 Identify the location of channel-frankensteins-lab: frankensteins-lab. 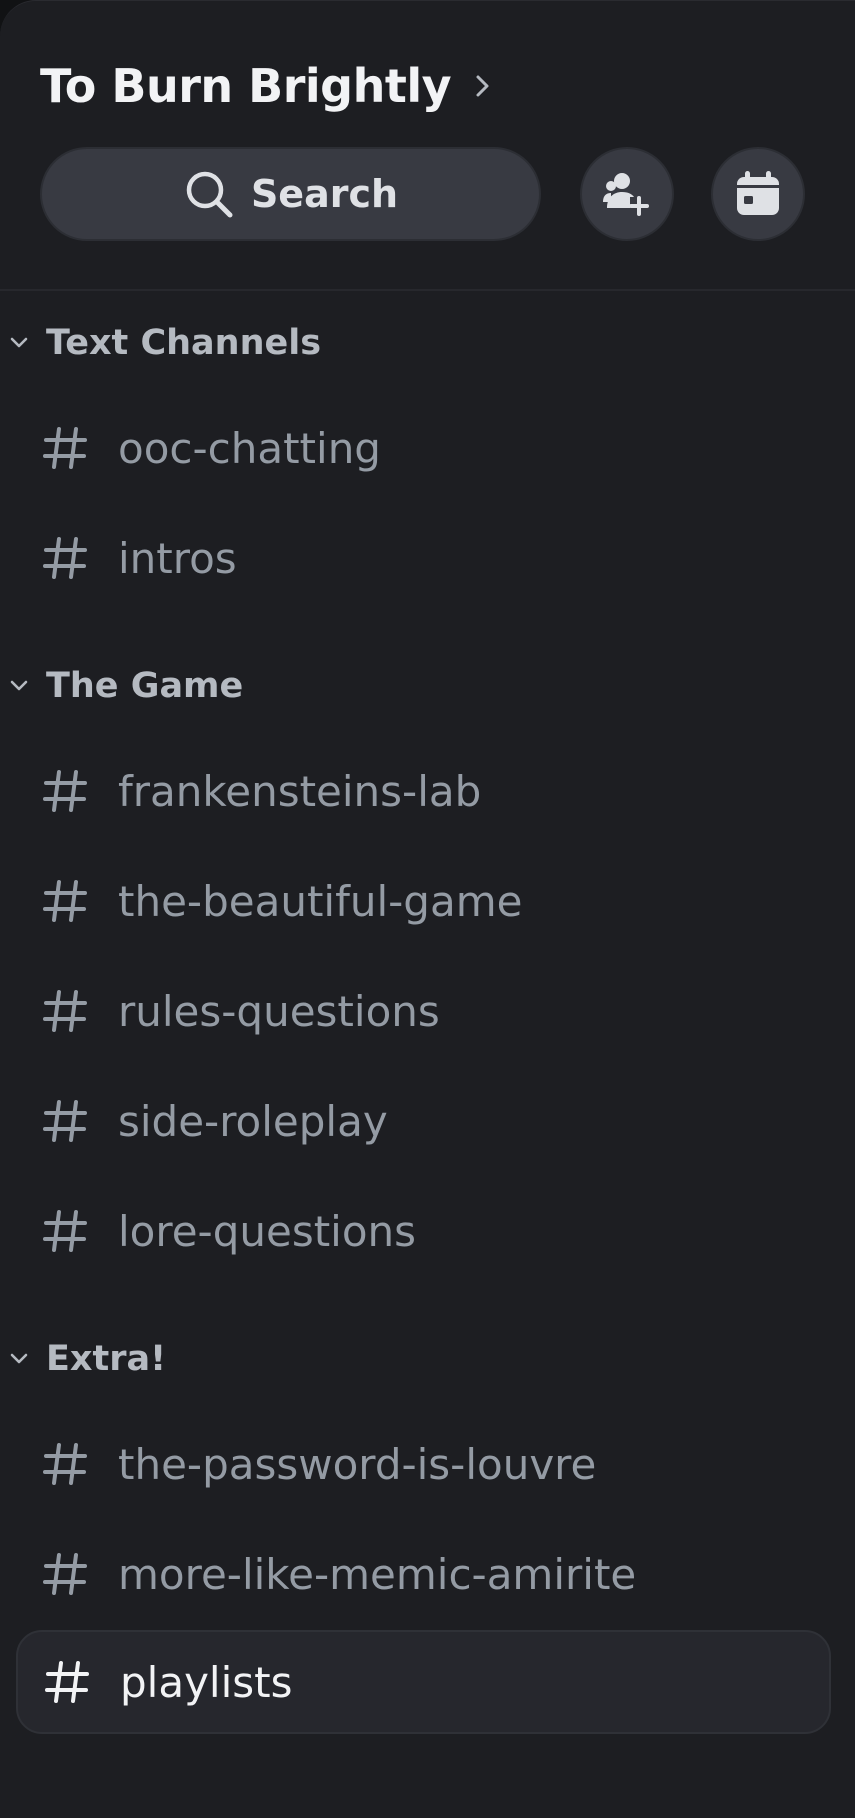
(423, 791).